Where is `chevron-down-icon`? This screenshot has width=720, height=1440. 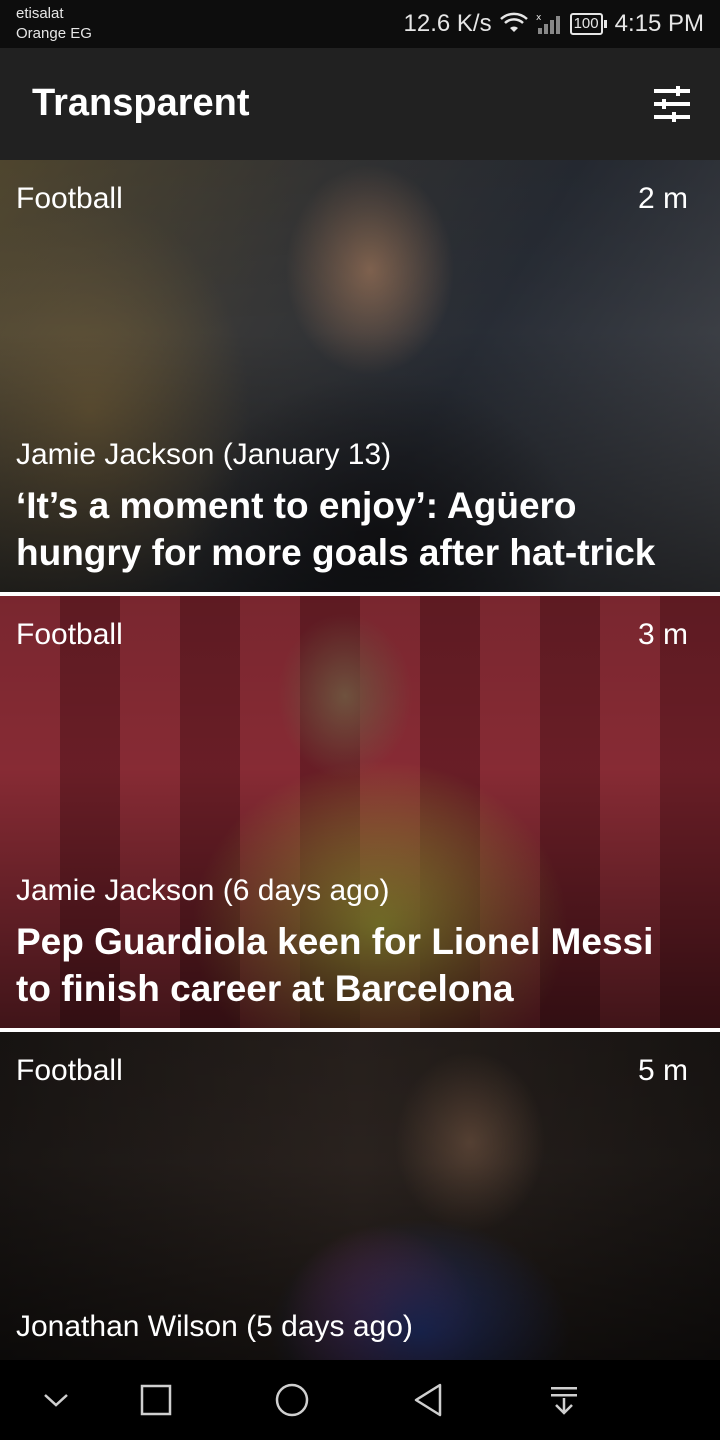 chevron-down-icon is located at coordinates (56, 1400).